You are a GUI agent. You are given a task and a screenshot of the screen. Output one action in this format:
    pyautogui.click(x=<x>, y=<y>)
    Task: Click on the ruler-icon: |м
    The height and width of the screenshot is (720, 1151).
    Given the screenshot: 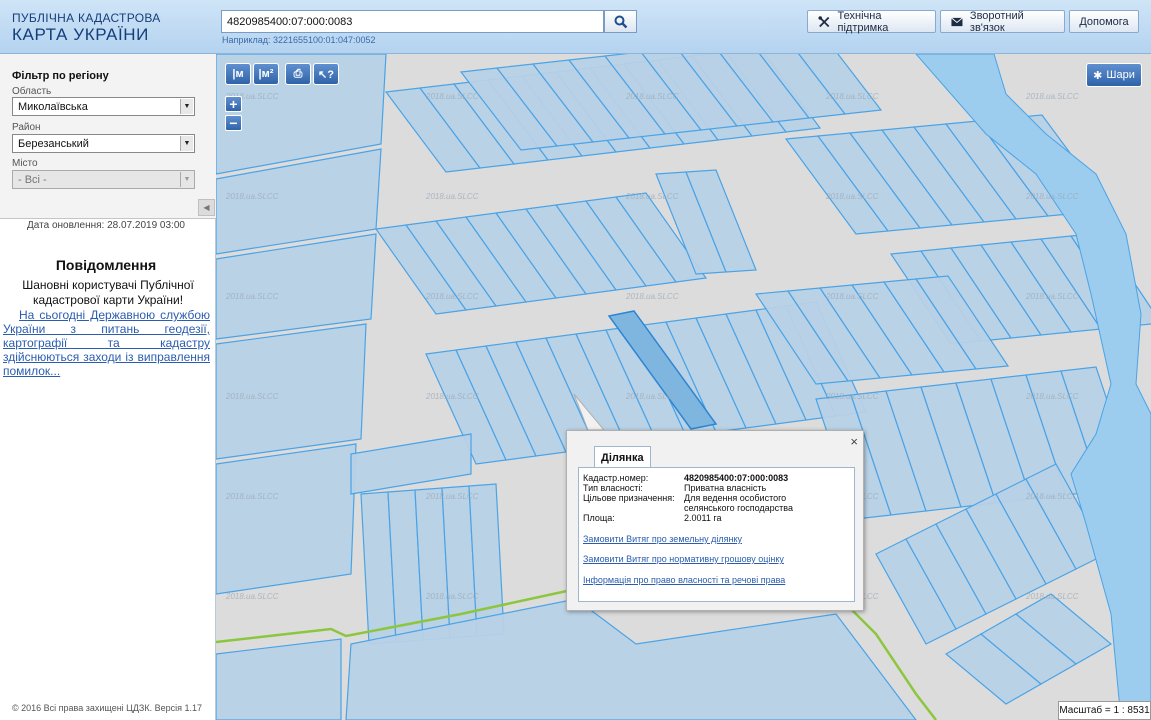 What is the action you would take?
    pyautogui.click(x=238, y=74)
    